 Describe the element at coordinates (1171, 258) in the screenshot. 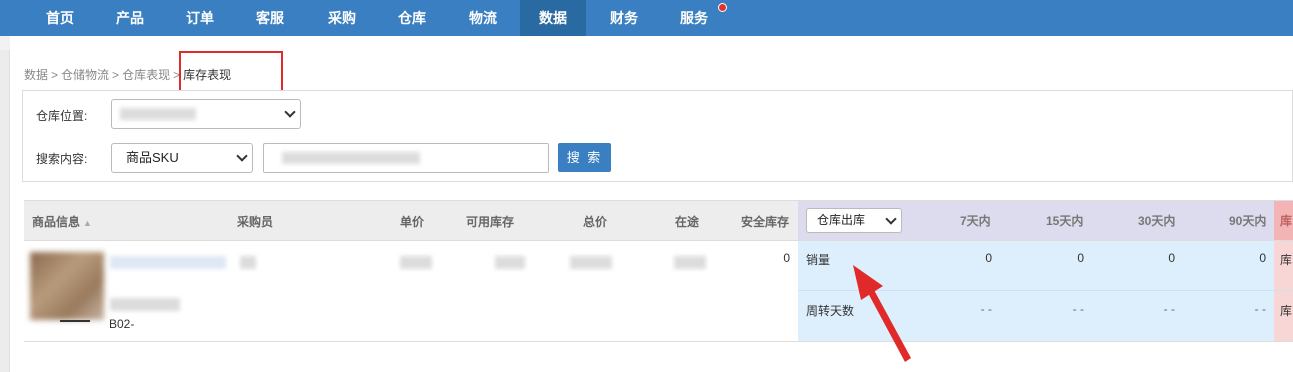

I see `sales-30d: 0` at that location.